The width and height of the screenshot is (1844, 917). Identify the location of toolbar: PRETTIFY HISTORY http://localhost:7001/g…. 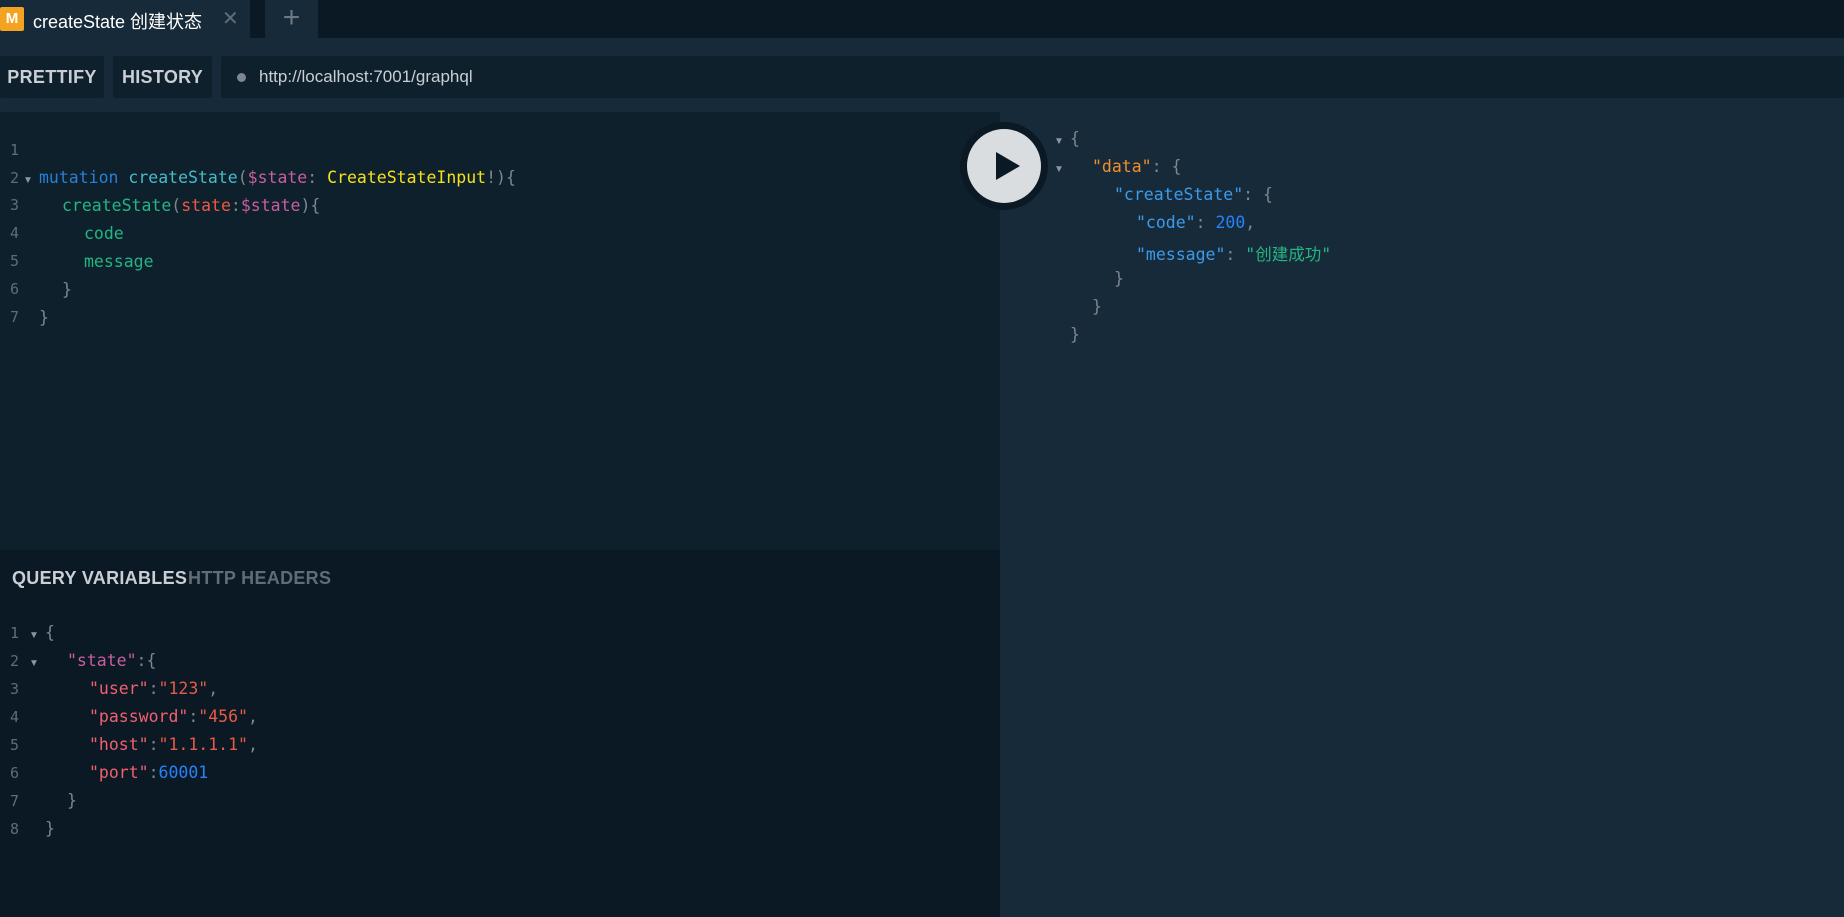
(922, 75).